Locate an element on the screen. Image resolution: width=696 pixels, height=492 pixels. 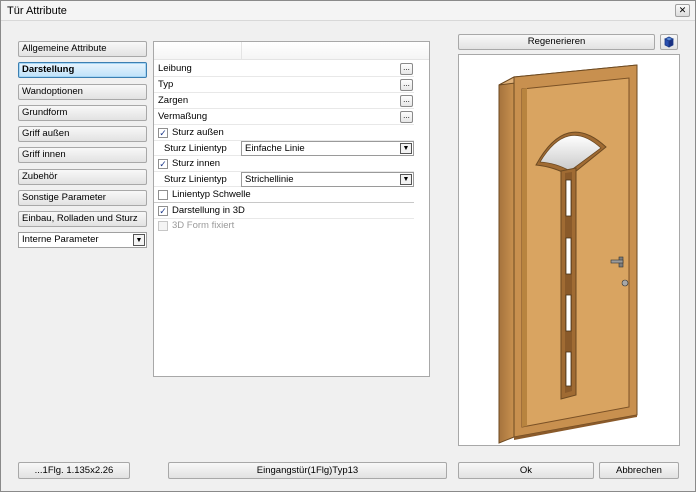
cube-icon is located at coordinates (669, 42).